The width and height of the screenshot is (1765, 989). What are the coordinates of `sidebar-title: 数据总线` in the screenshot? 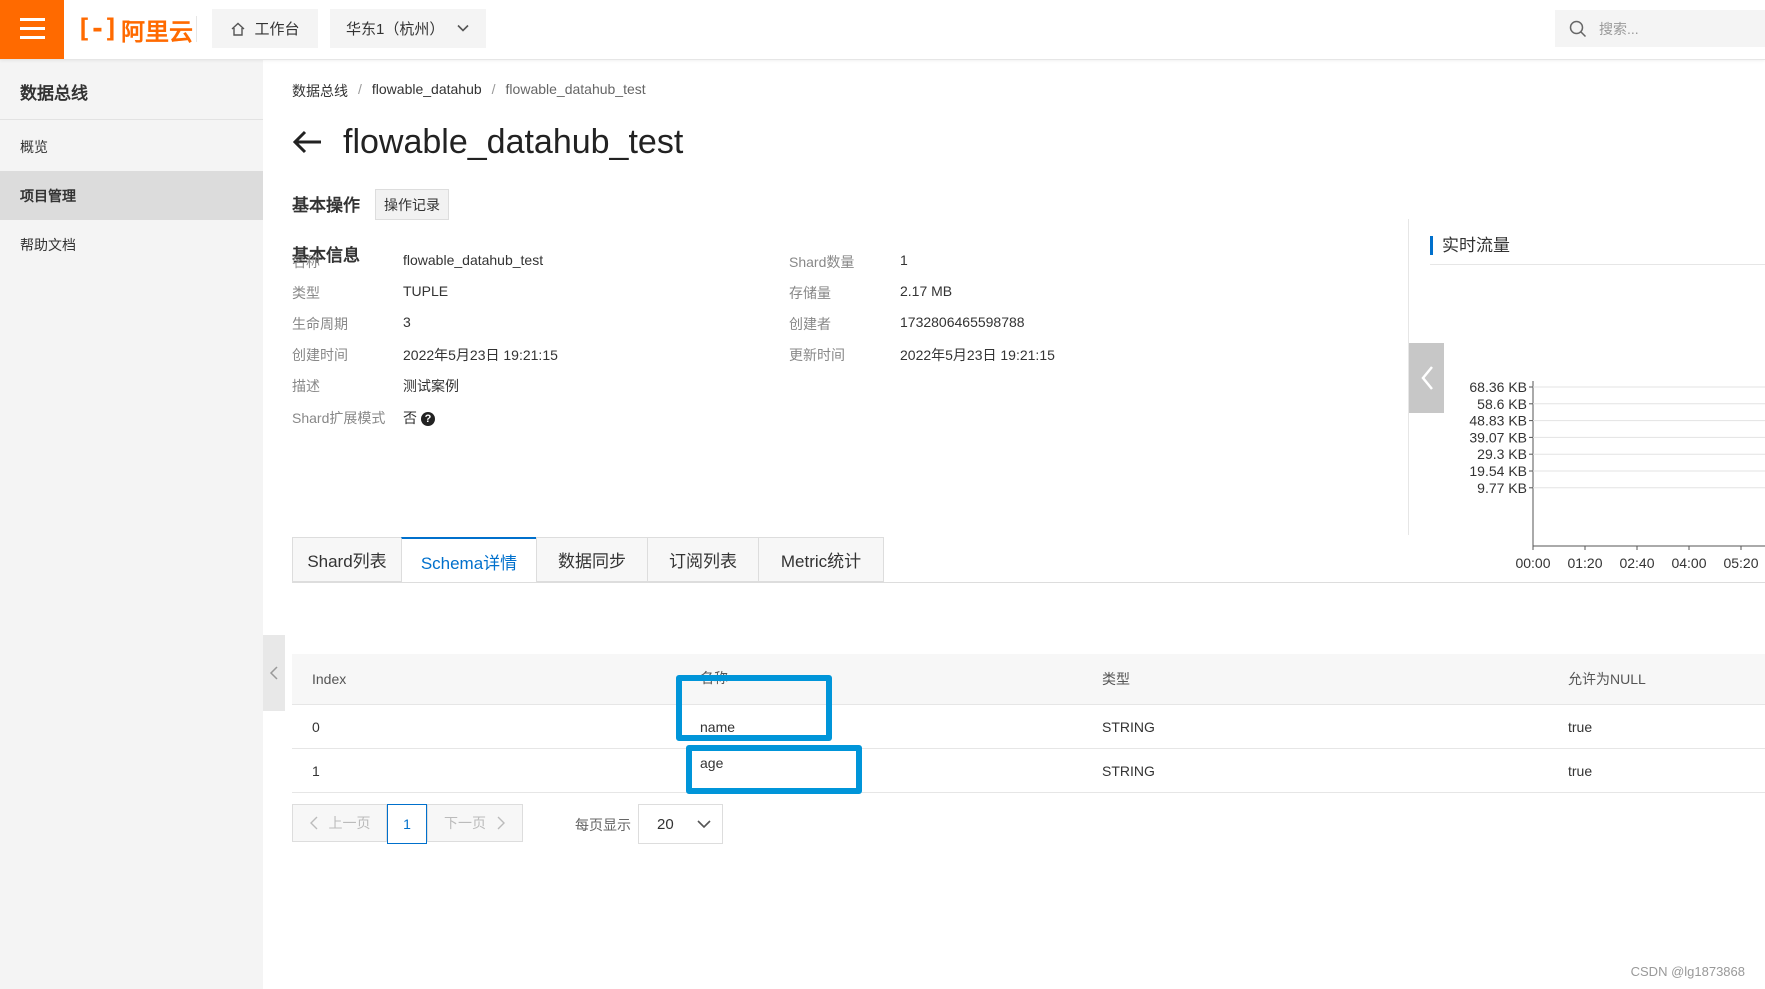 It's located at (54, 93).